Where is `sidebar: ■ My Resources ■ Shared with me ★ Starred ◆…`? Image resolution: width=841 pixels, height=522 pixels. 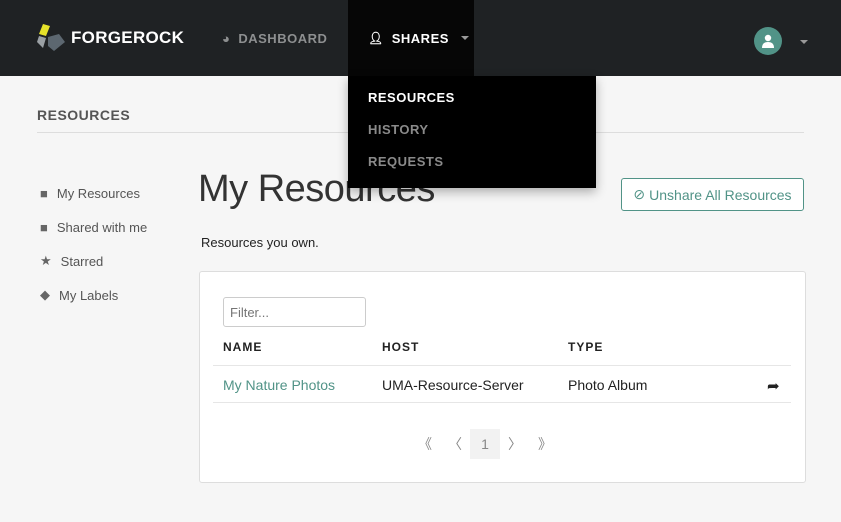
sidebar: ■ My Resources ■ Shared with me ★ Starred ◆… is located at coordinates (93, 244).